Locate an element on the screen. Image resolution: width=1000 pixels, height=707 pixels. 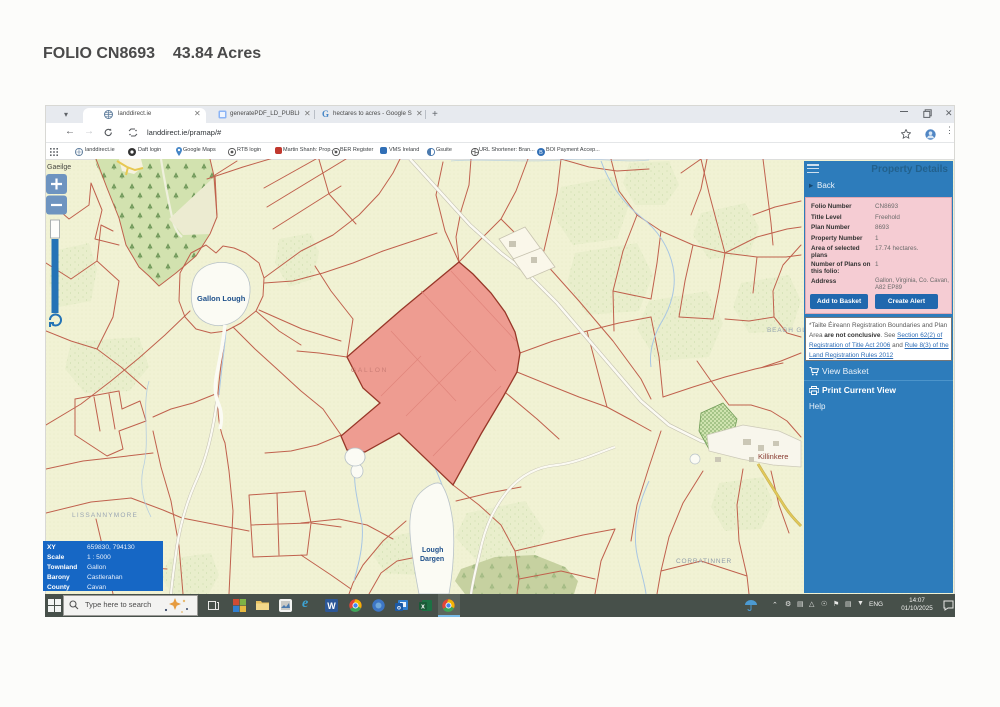
svg-text: Lough is located at coordinates (432, 550).